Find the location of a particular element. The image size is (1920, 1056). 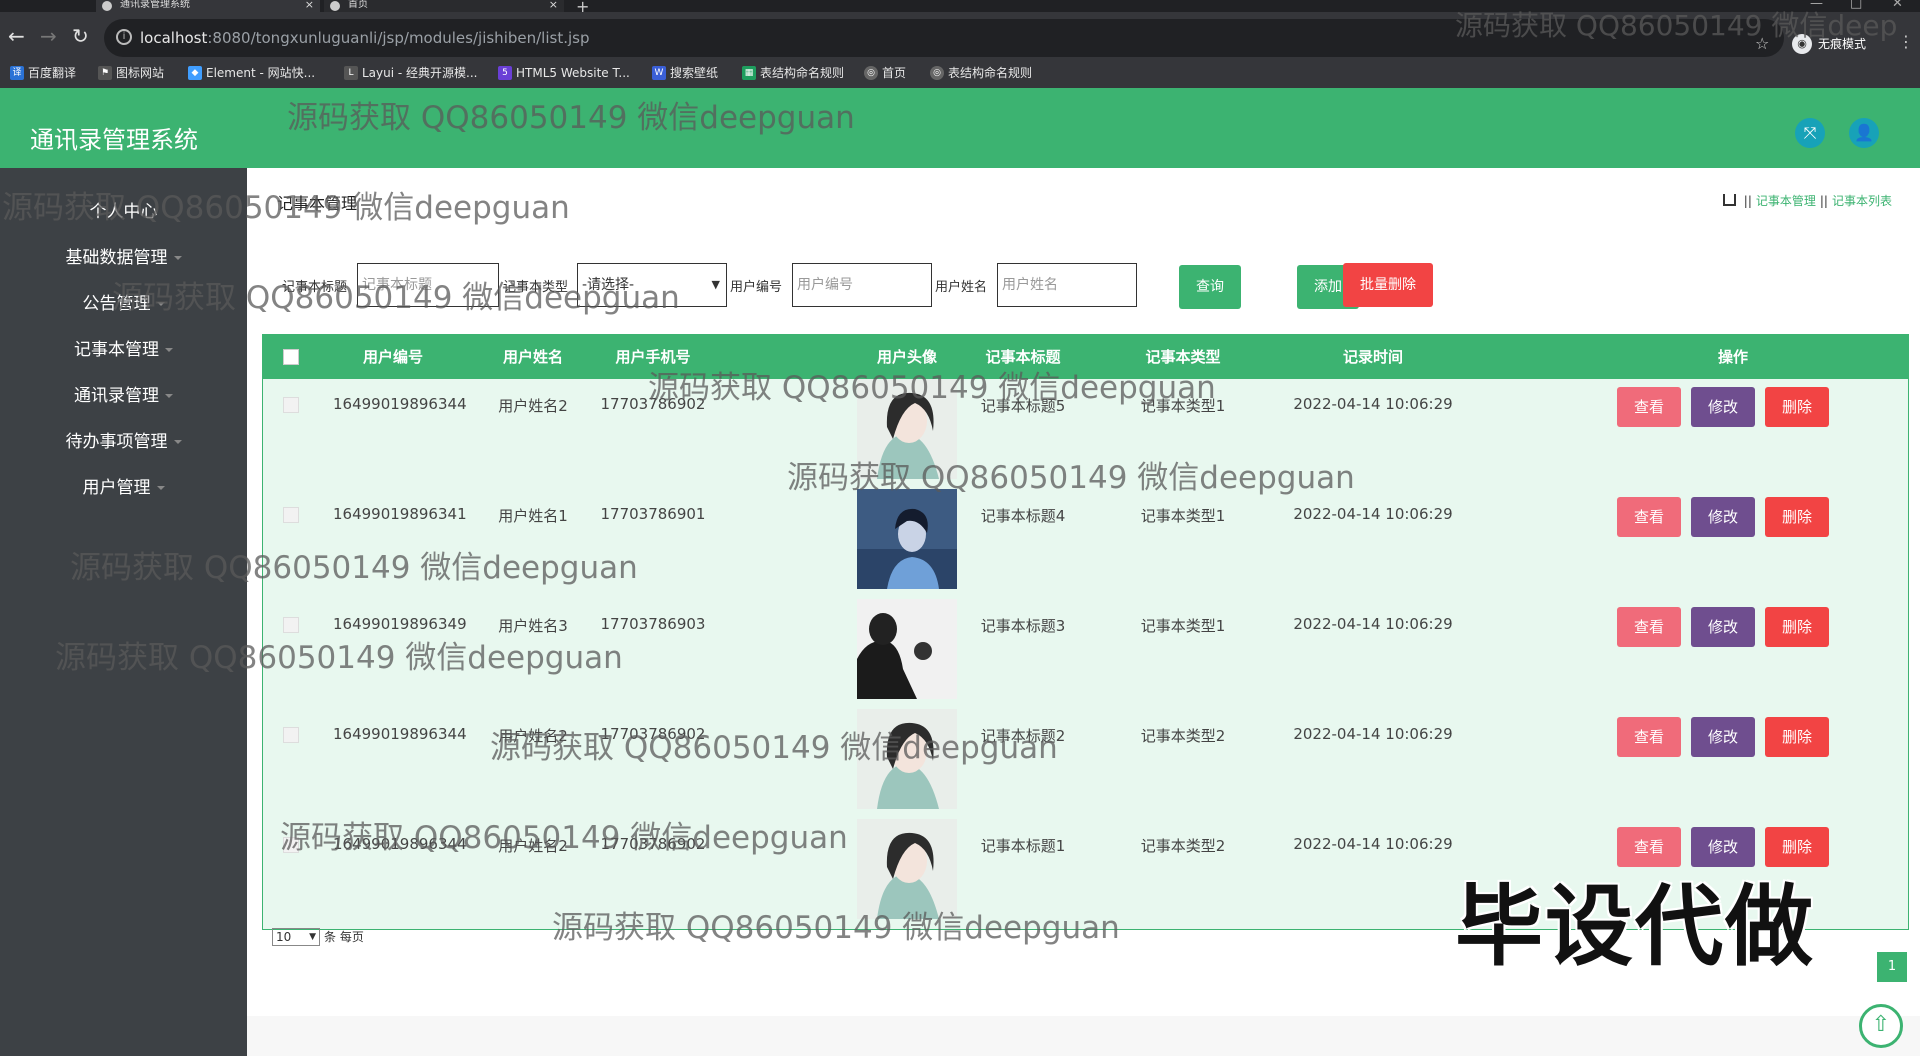

minimize-icon: — is located at coordinates (1816, 5).